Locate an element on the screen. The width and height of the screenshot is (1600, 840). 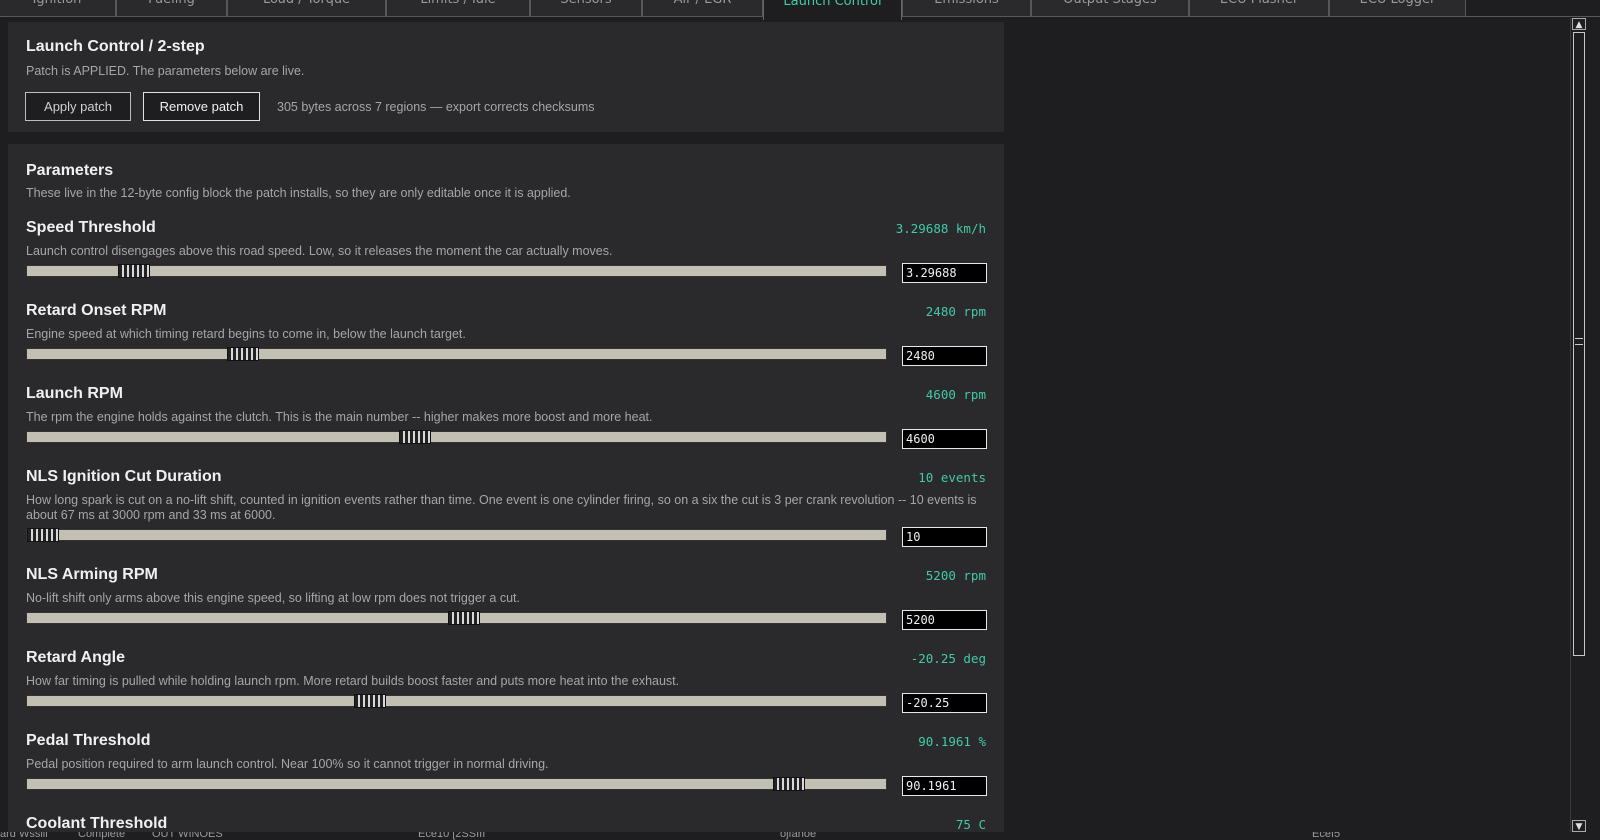
patch-title: Launch Control / 2-step is located at coordinates (115, 46).